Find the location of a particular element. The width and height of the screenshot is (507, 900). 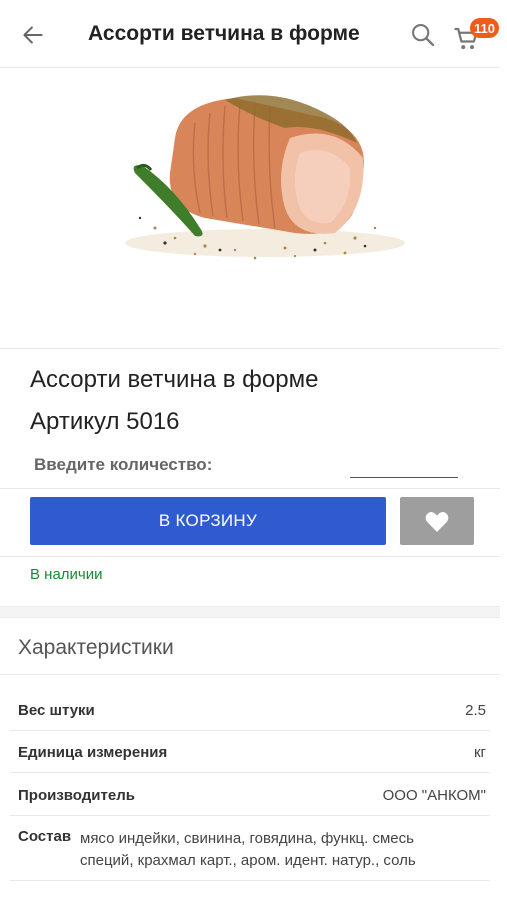

search-icon is located at coordinates (423, 35).